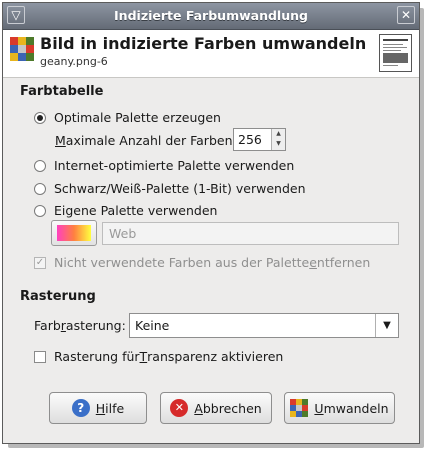 The height and width of the screenshot is (459, 432). Describe the element at coordinates (80, 408) in the screenshot. I see `help-icon: ?` at that location.